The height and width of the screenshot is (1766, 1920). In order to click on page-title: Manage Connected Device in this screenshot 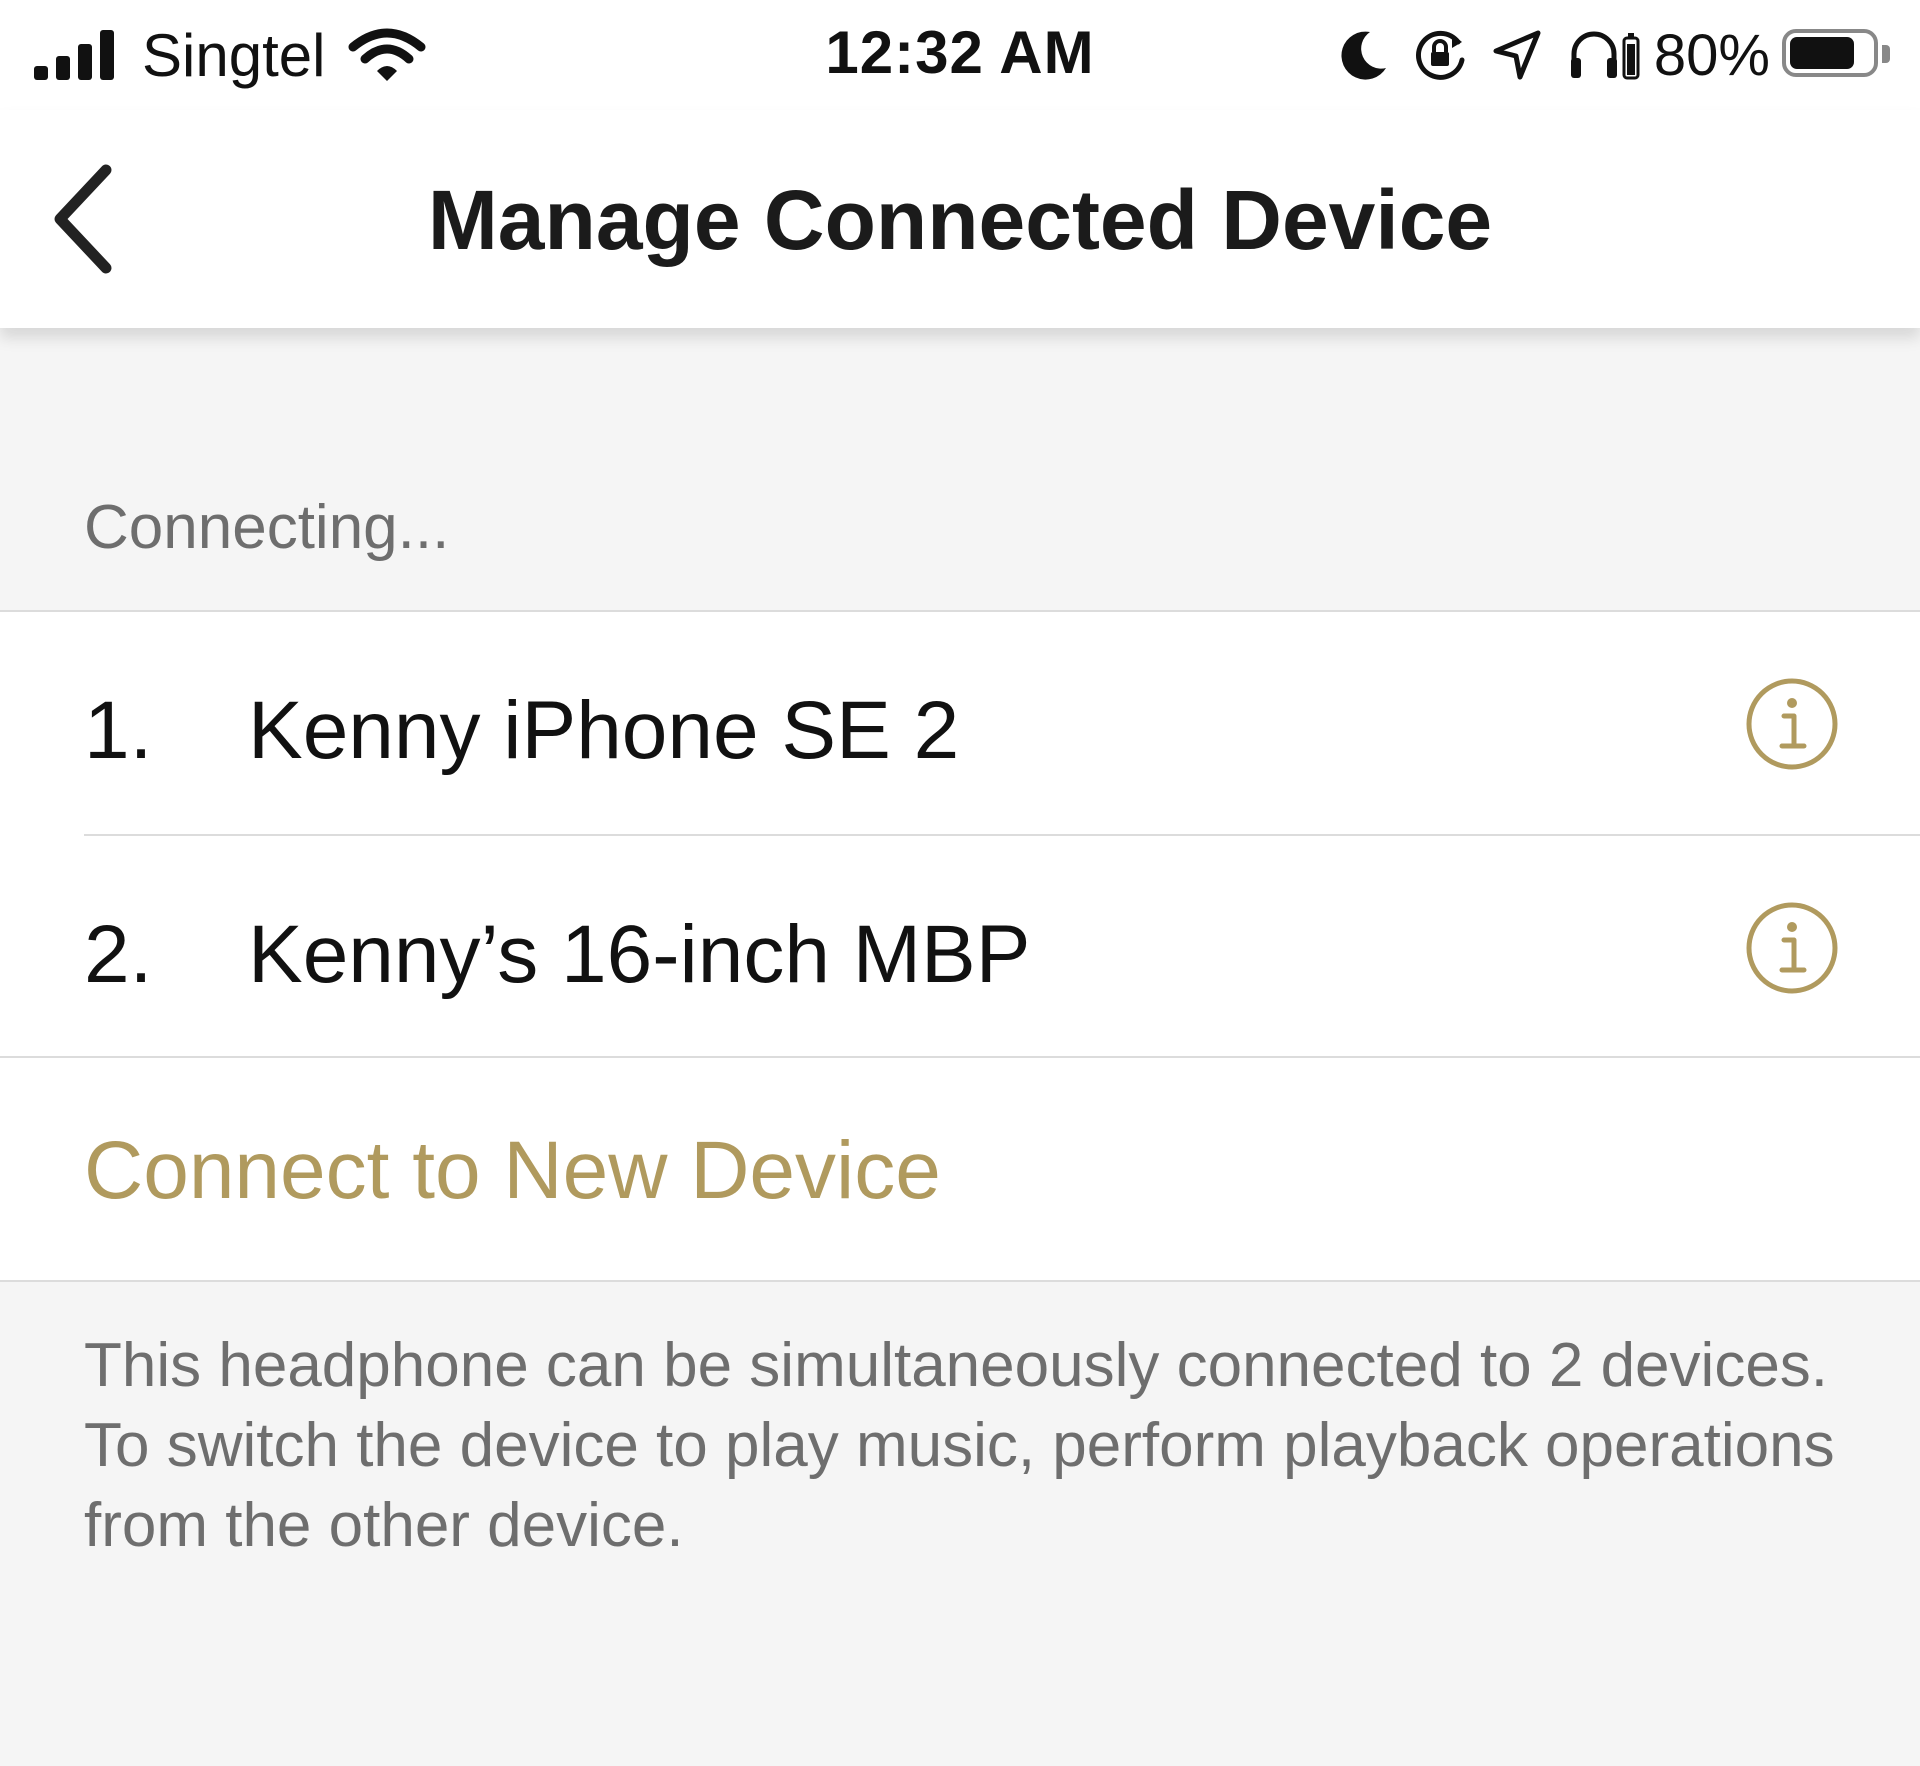, I will do `click(960, 220)`.